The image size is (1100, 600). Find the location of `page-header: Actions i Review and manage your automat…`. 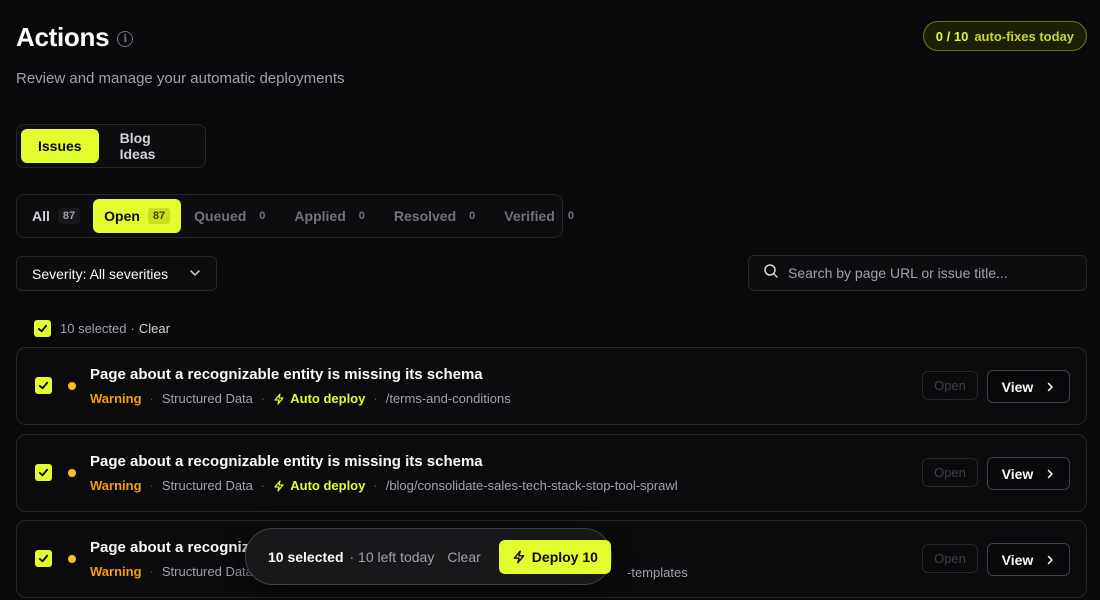

page-header: Actions i Review and manage your automat… is located at coordinates (180, 54).